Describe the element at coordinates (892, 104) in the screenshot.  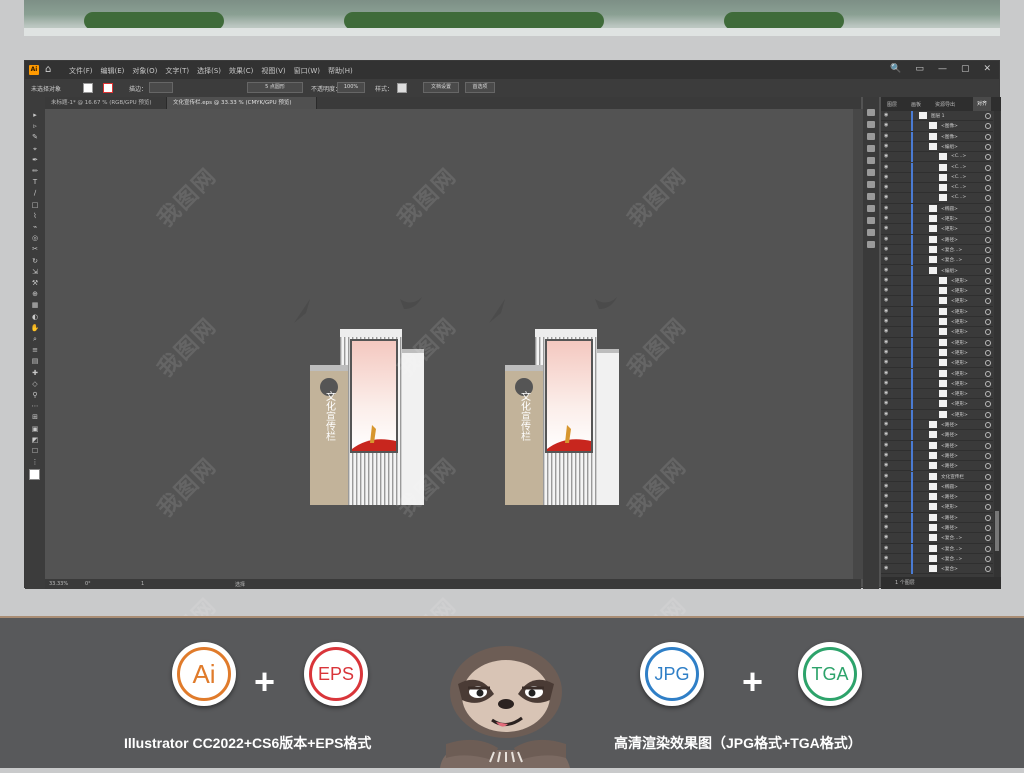
I see `tab-layers: 图层` at that location.